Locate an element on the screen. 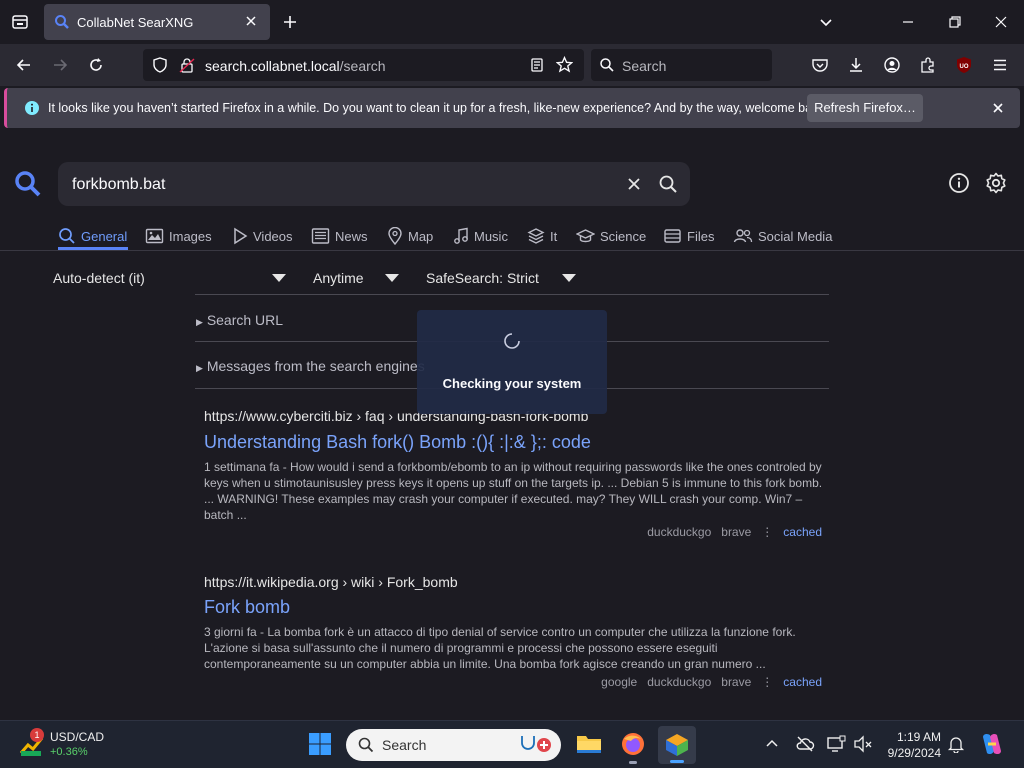  tab-music: Music is located at coordinates (480, 236).